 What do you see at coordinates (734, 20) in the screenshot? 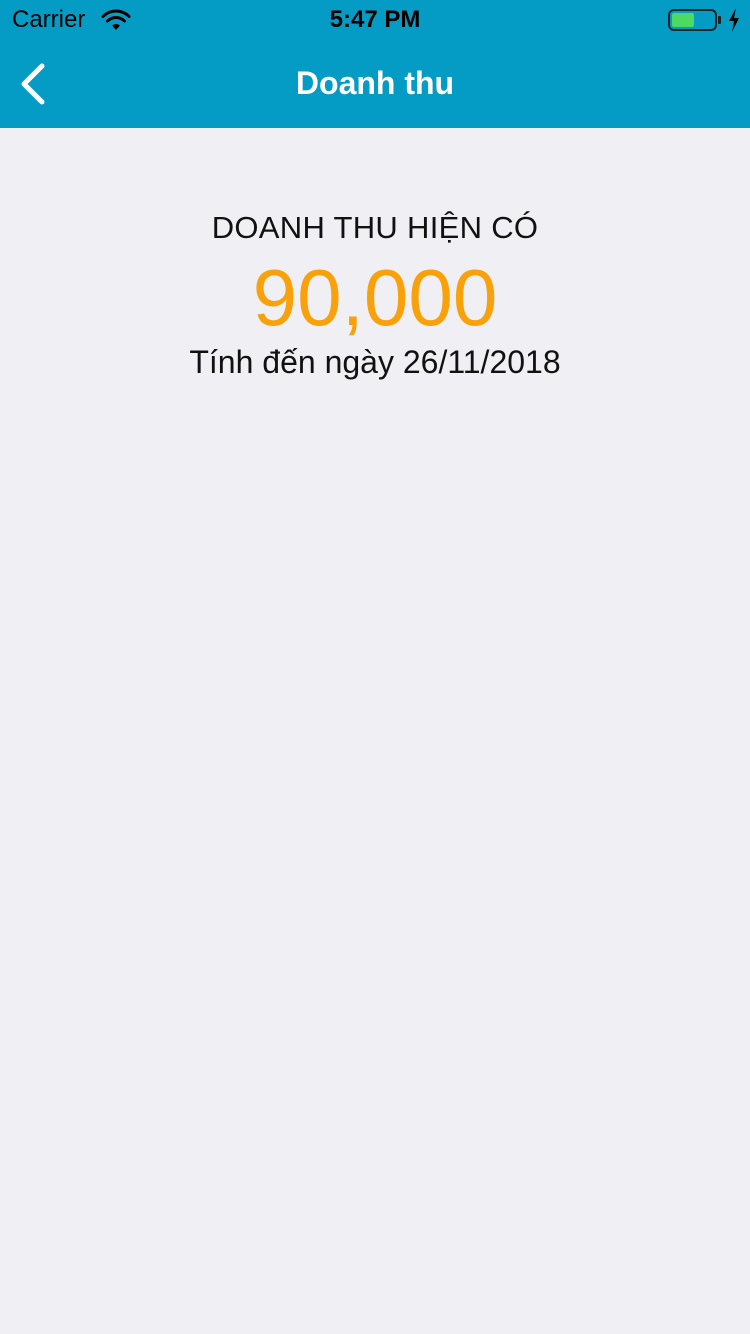
I see `charging-bolt-icon` at bounding box center [734, 20].